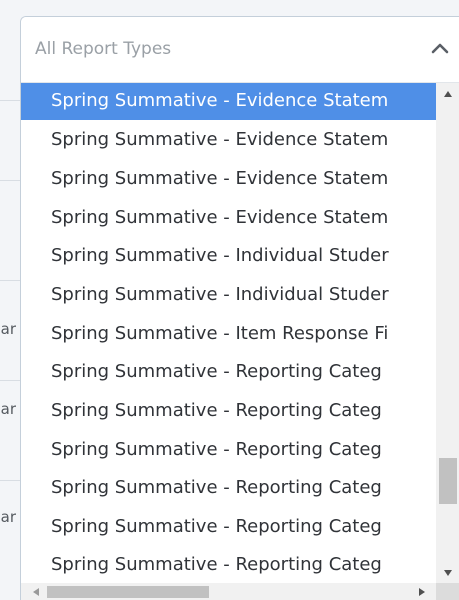  I want to click on vertical-scroll-thumb, so click(448, 481).